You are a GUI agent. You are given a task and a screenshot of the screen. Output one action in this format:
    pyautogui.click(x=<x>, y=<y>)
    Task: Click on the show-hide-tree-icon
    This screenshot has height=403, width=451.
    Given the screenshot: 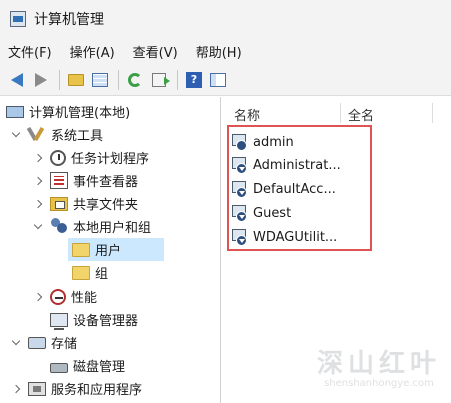 What is the action you would take?
    pyautogui.click(x=100, y=79)
    